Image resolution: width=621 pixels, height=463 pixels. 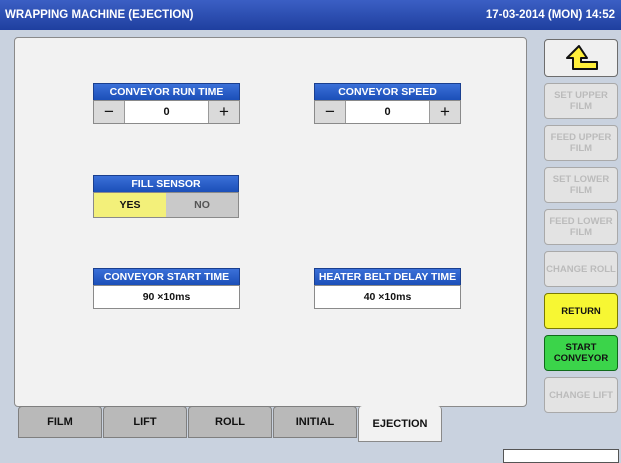 I want to click on fill-sensor-yes-option: YES, so click(x=130, y=205).